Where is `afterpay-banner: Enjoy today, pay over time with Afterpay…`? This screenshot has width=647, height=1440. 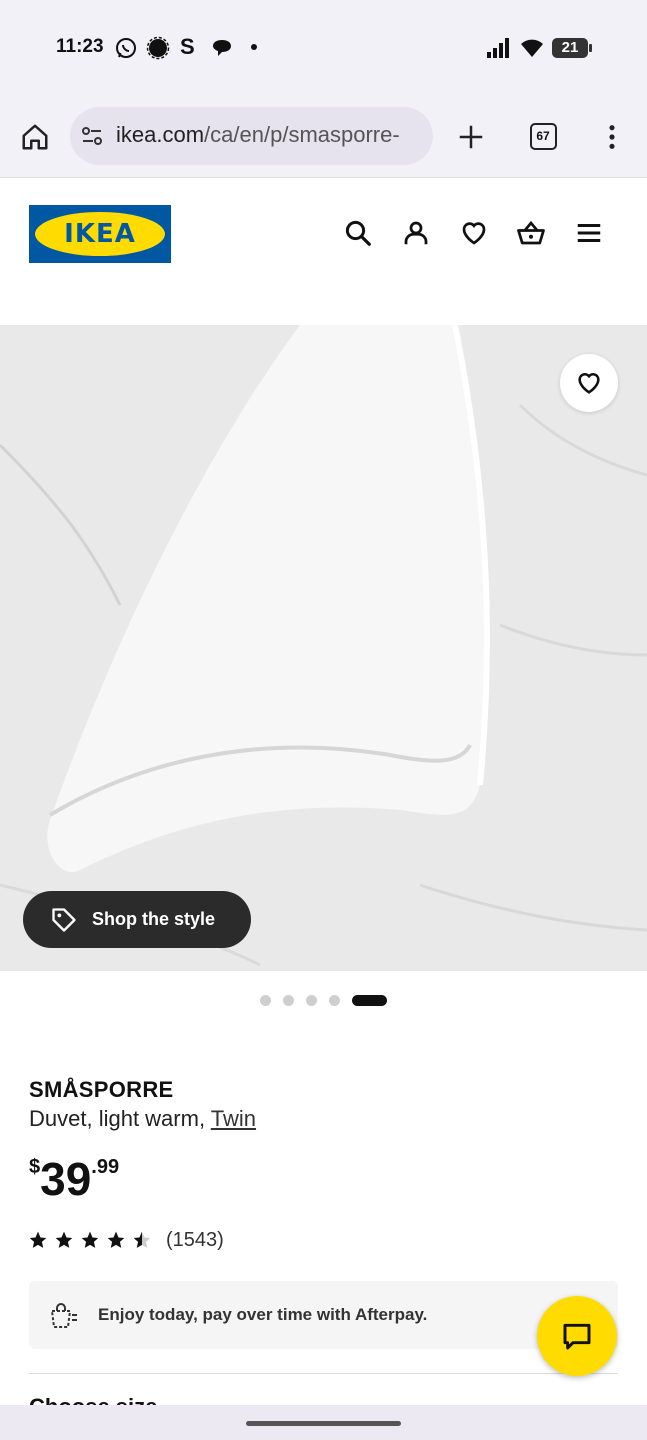
afterpay-banner: Enjoy today, pay over time with Afterpay… is located at coordinates (323, 1315).